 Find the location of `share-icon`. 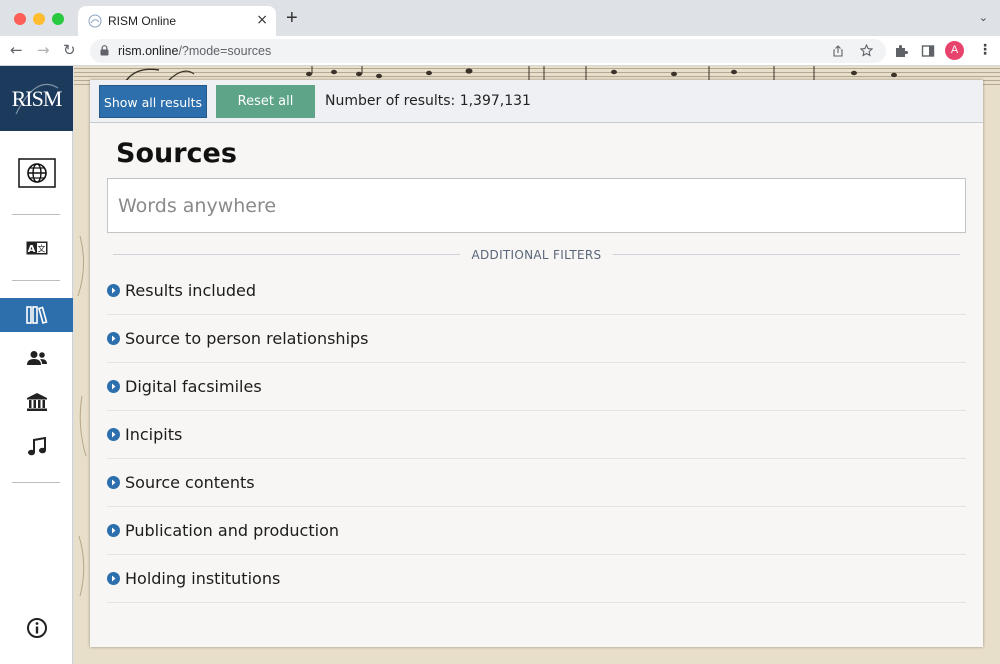

share-icon is located at coordinates (838, 51).